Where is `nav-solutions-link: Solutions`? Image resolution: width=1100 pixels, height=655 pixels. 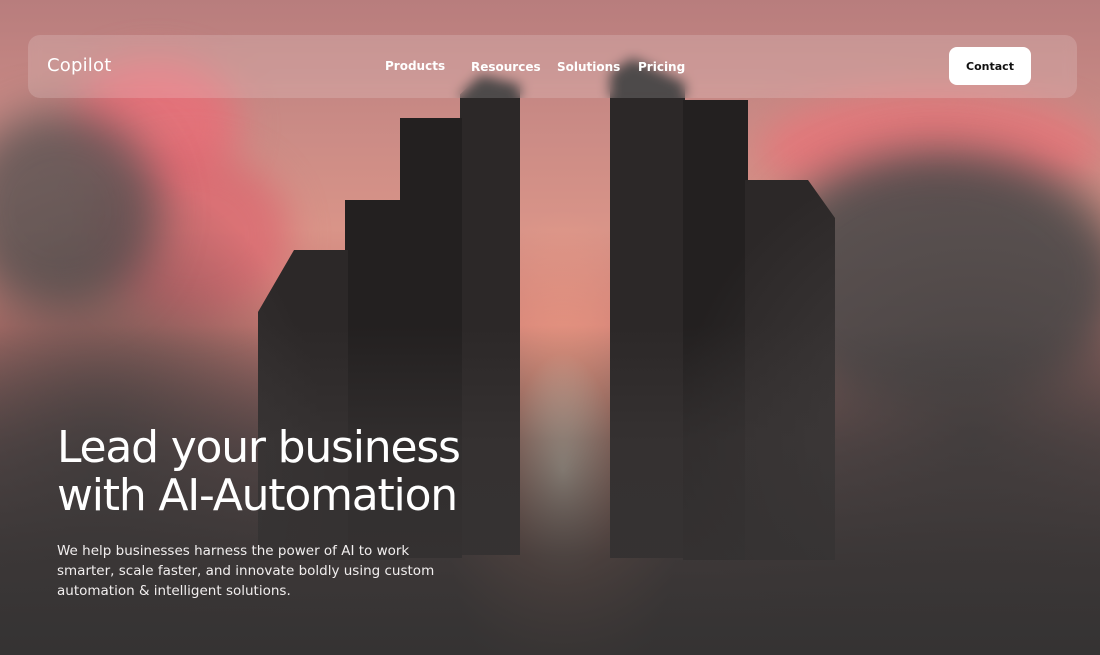 nav-solutions-link: Solutions is located at coordinates (588, 67).